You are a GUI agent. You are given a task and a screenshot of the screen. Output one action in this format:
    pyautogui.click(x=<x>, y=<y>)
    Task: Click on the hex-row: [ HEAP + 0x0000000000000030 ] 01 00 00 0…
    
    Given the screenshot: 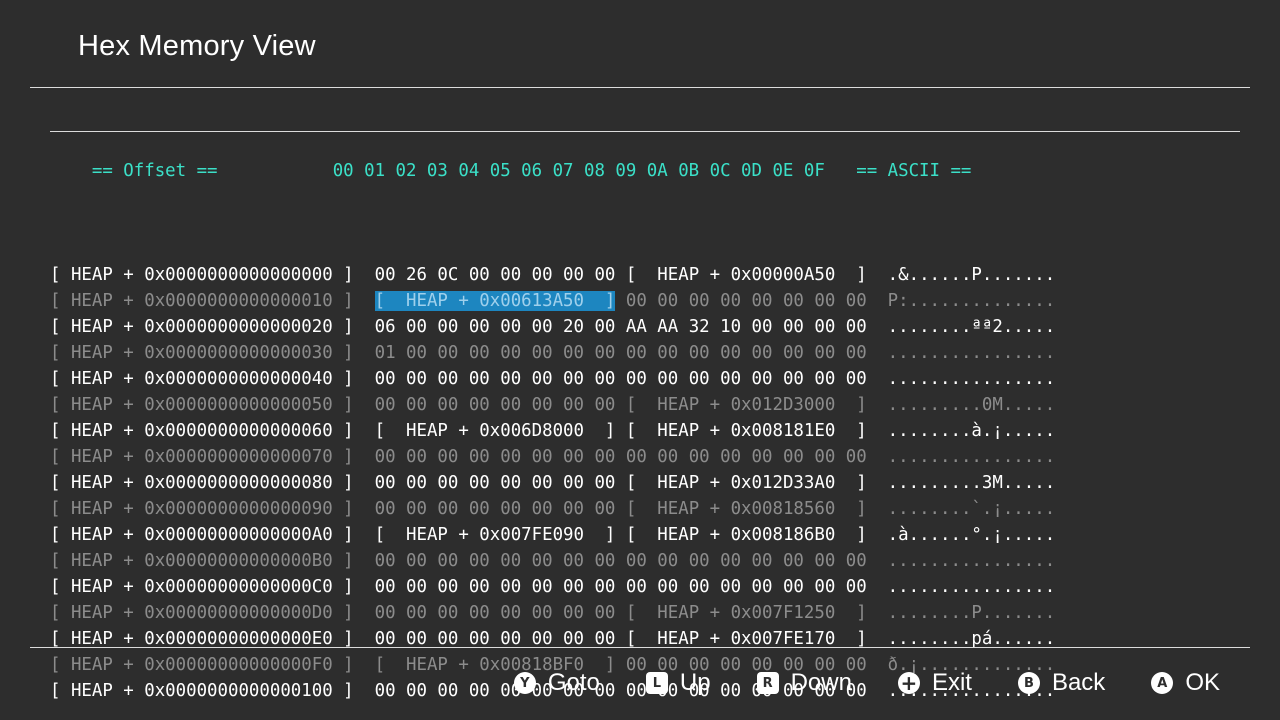 What is the action you would take?
    pyautogui.click(x=552, y=353)
    